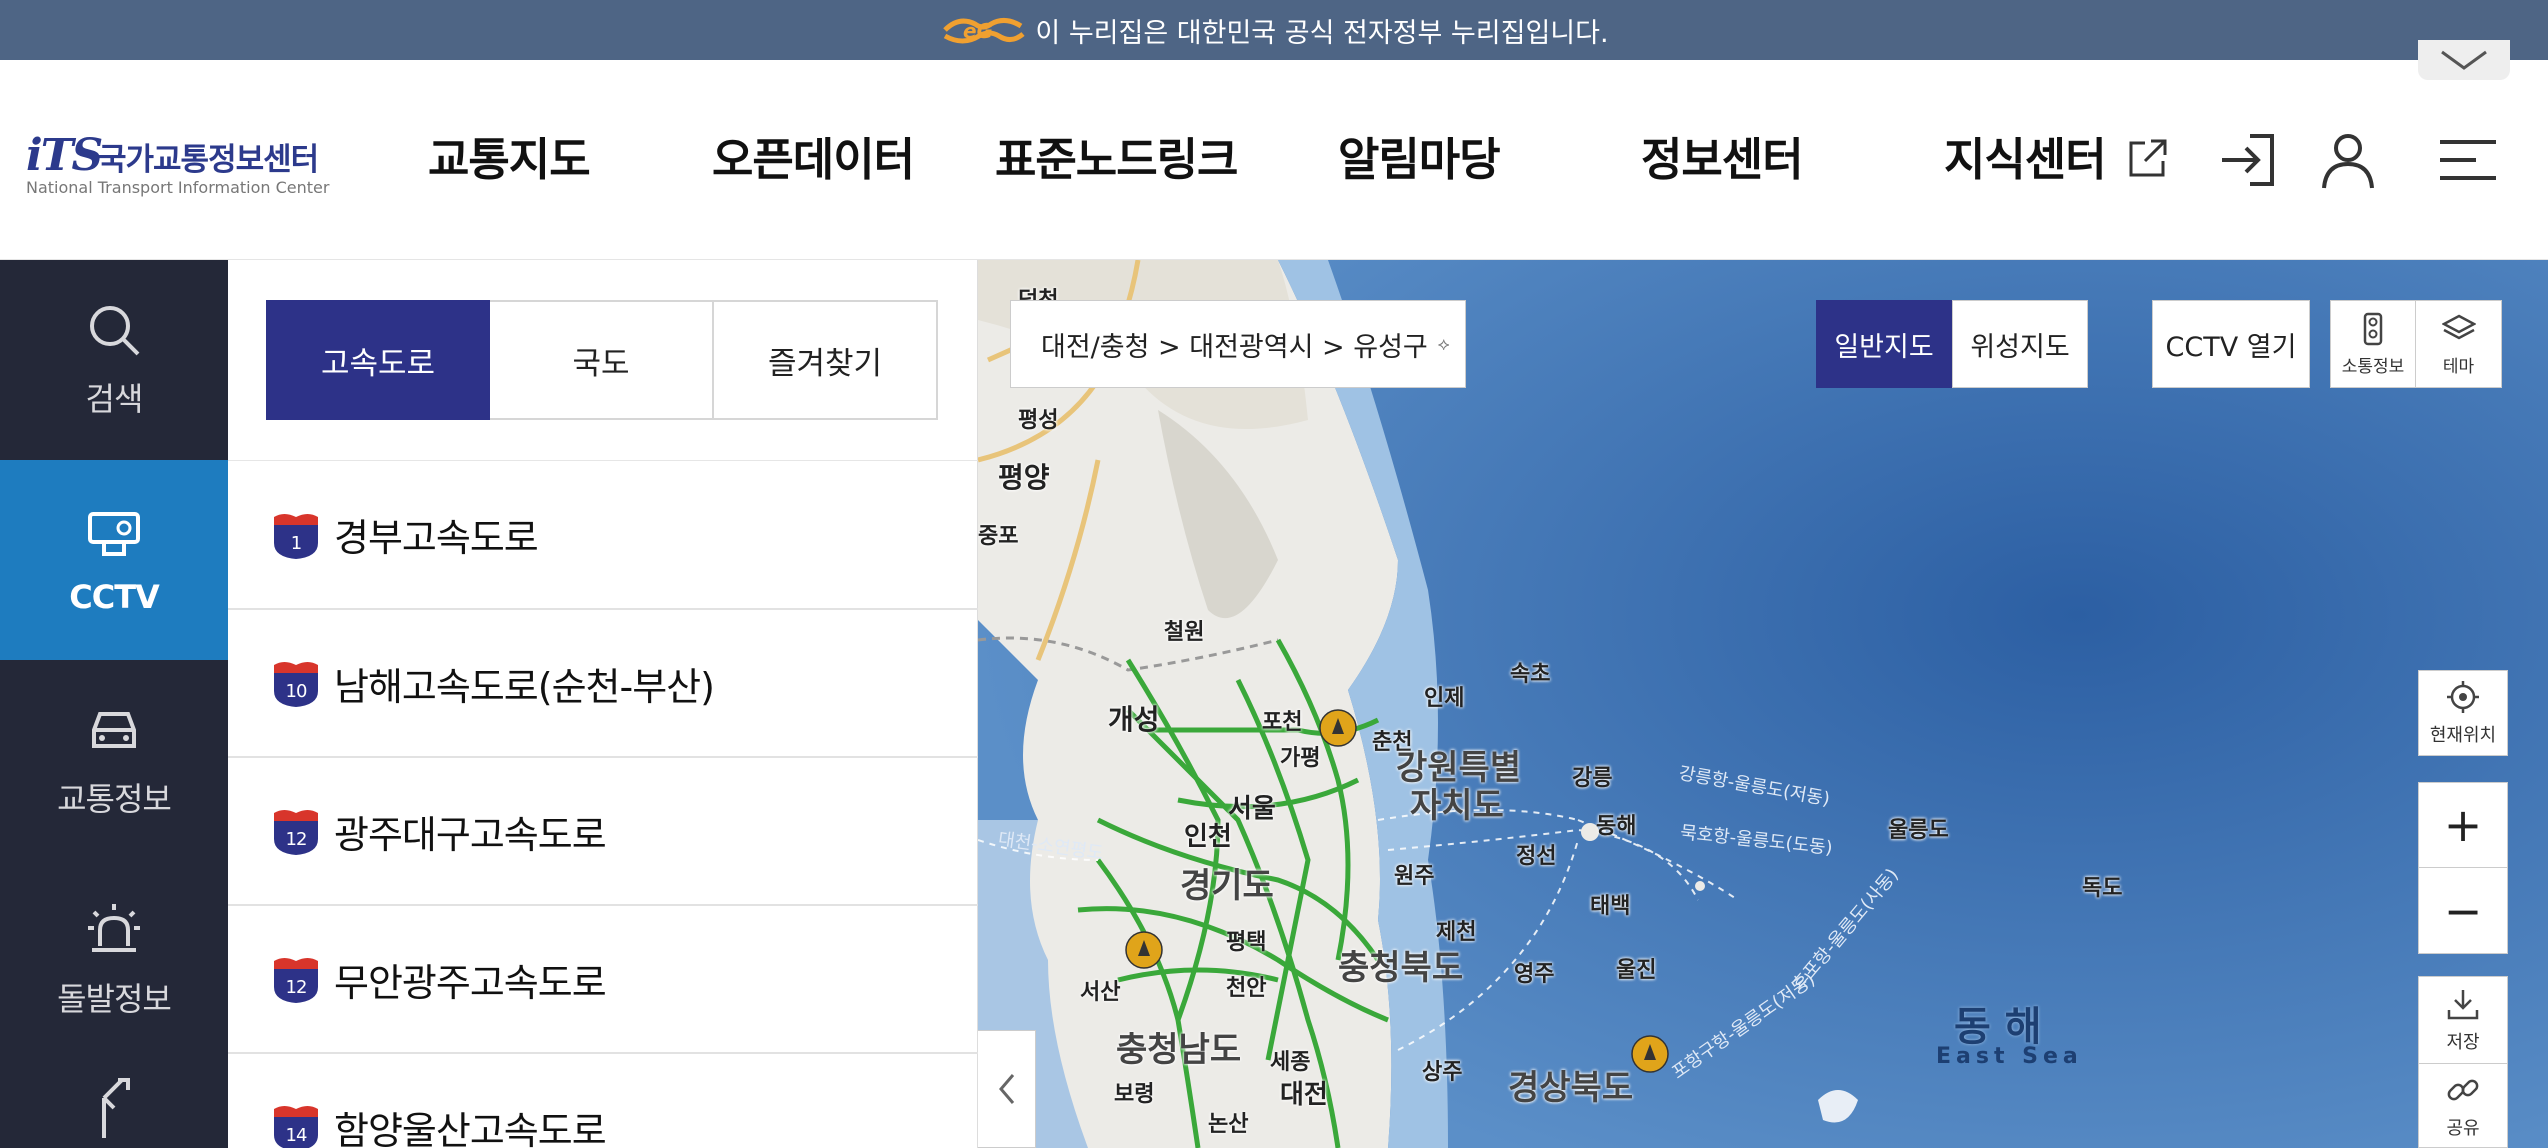 This screenshot has height=1148, width=2548. What do you see at coordinates (114, 560) in the screenshot?
I see `sidebar-item-cctv: CCTV` at bounding box center [114, 560].